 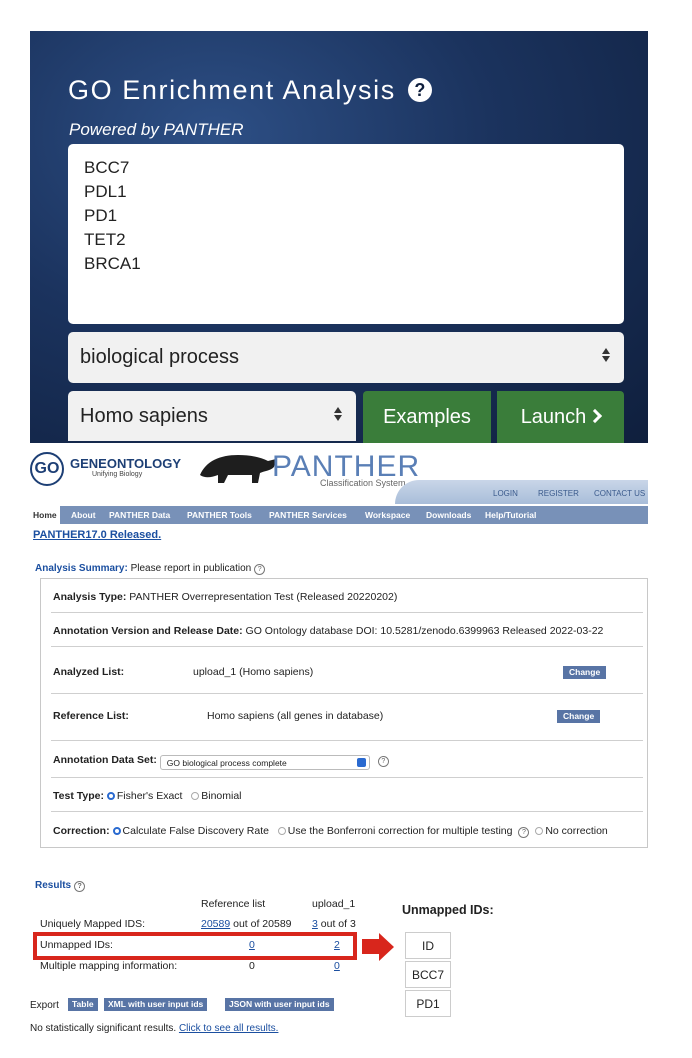 I want to click on nav-panther-tools: PANTHER Tools, so click(x=219, y=515).